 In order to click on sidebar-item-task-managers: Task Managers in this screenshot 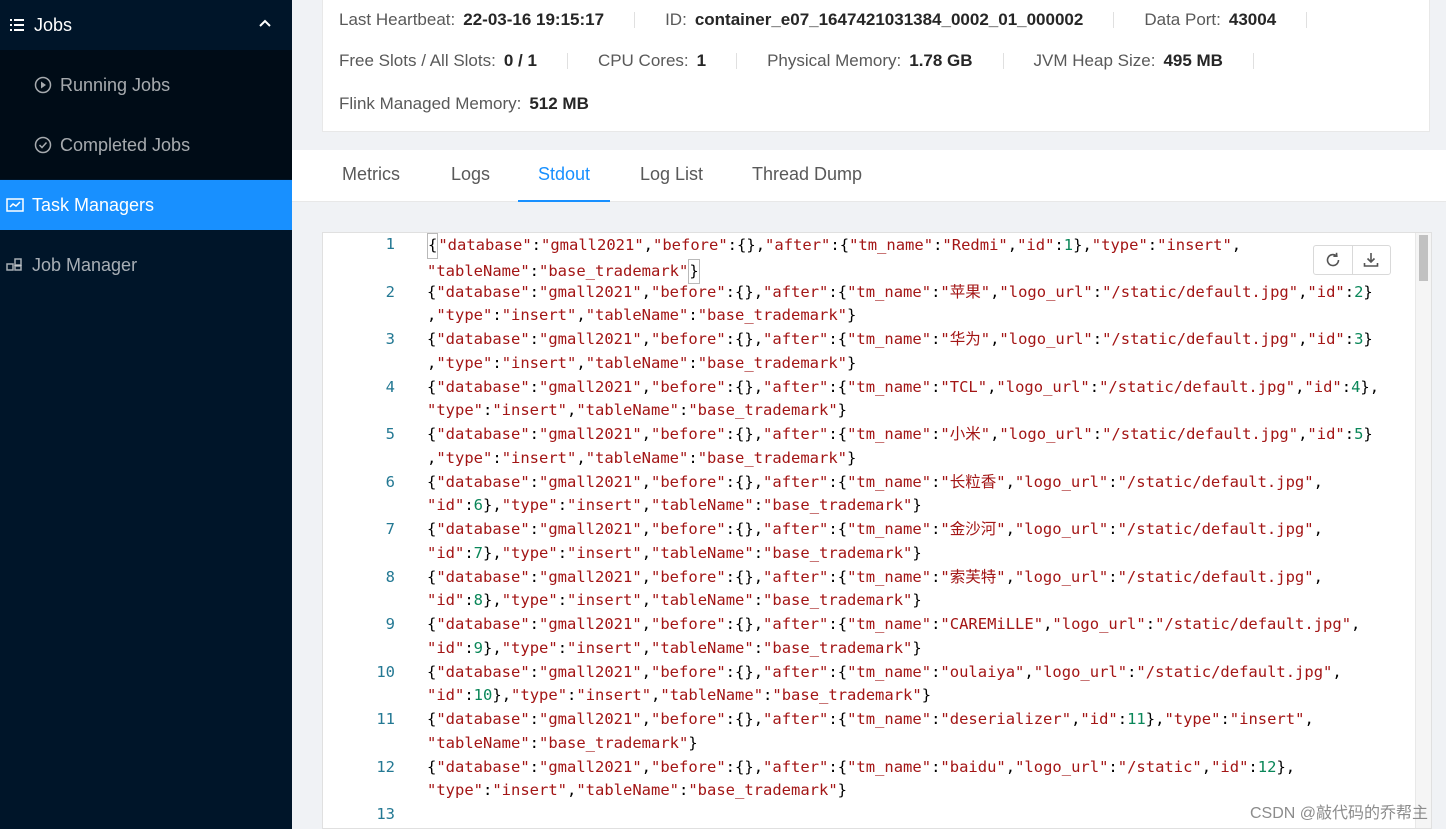, I will do `click(146, 205)`.